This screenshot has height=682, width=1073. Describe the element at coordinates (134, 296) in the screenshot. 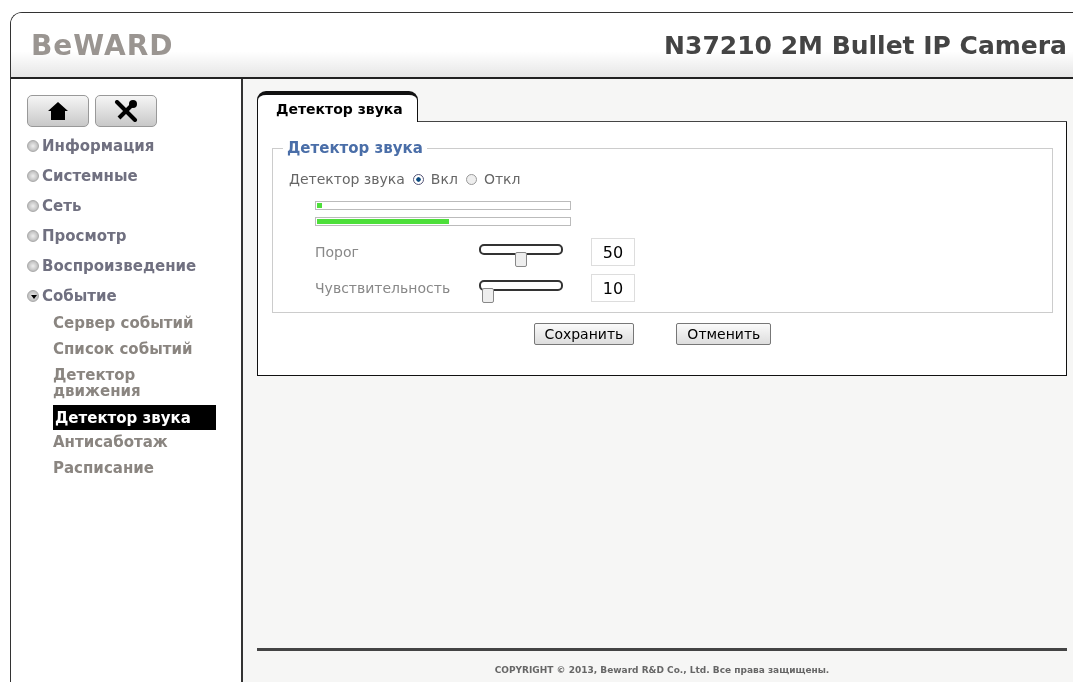

I see `nav-item: Событие` at that location.